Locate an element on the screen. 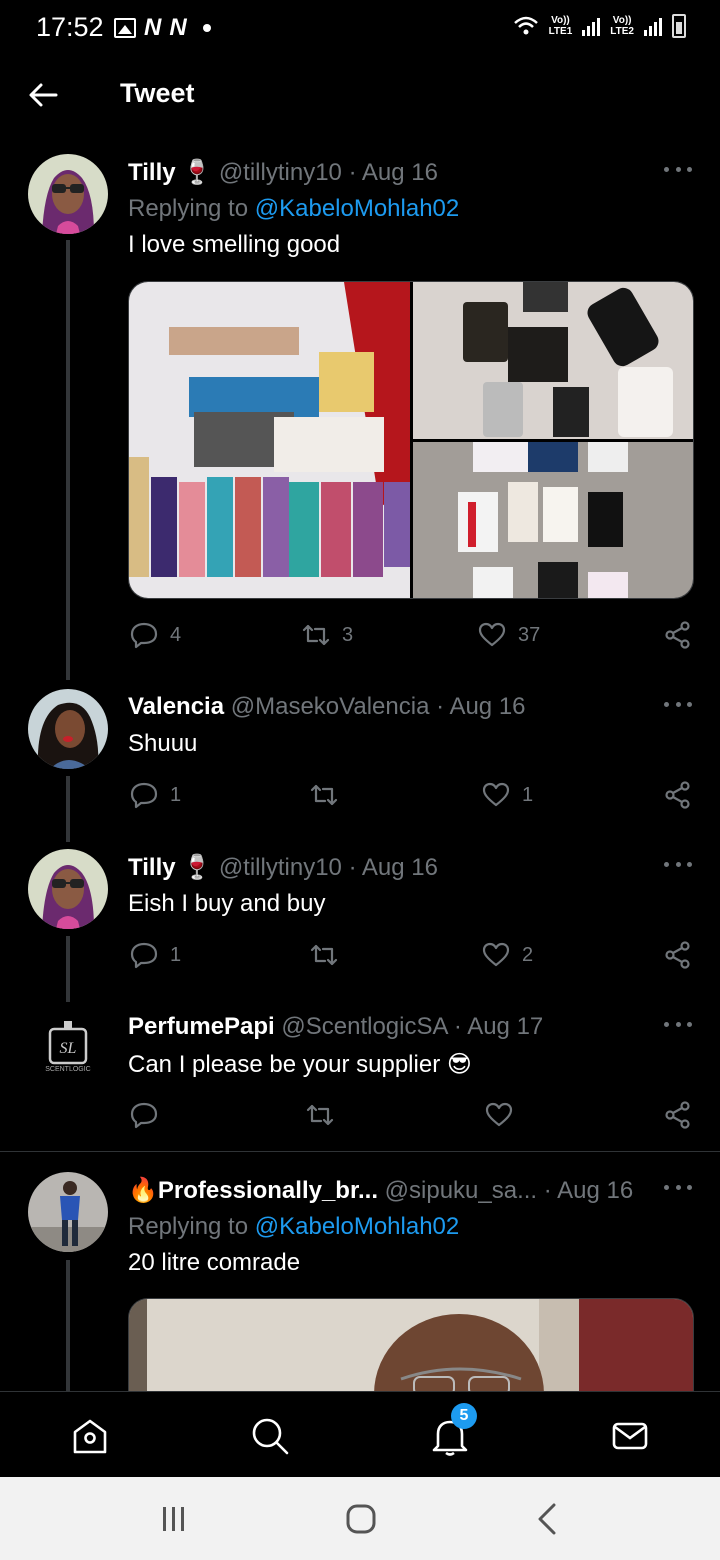  boxed-fragrances-photo is located at coordinates (553, 520).